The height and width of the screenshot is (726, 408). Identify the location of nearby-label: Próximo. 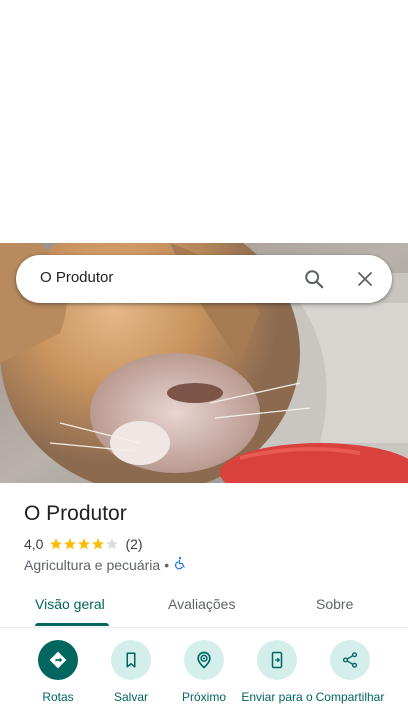
(203, 697).